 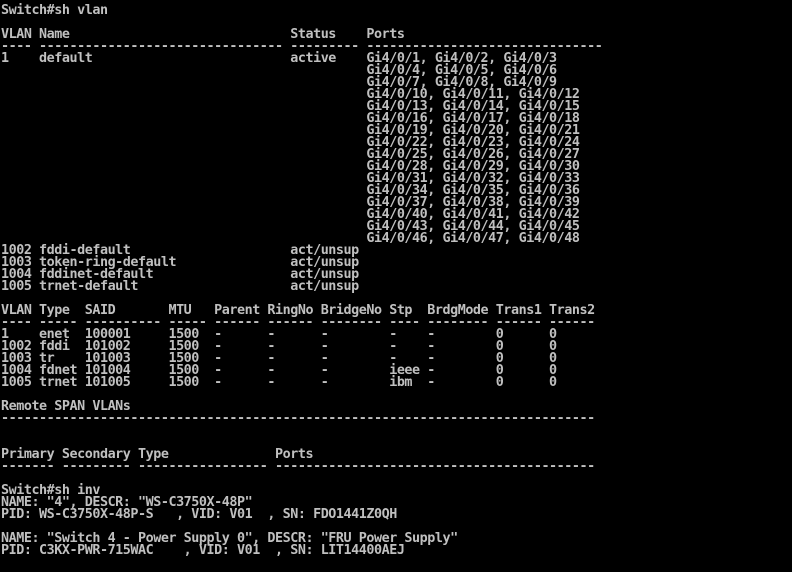 What do you see at coordinates (180, 286) in the screenshot?
I see `console-line: 1005 trnet-default act/unsup` at bounding box center [180, 286].